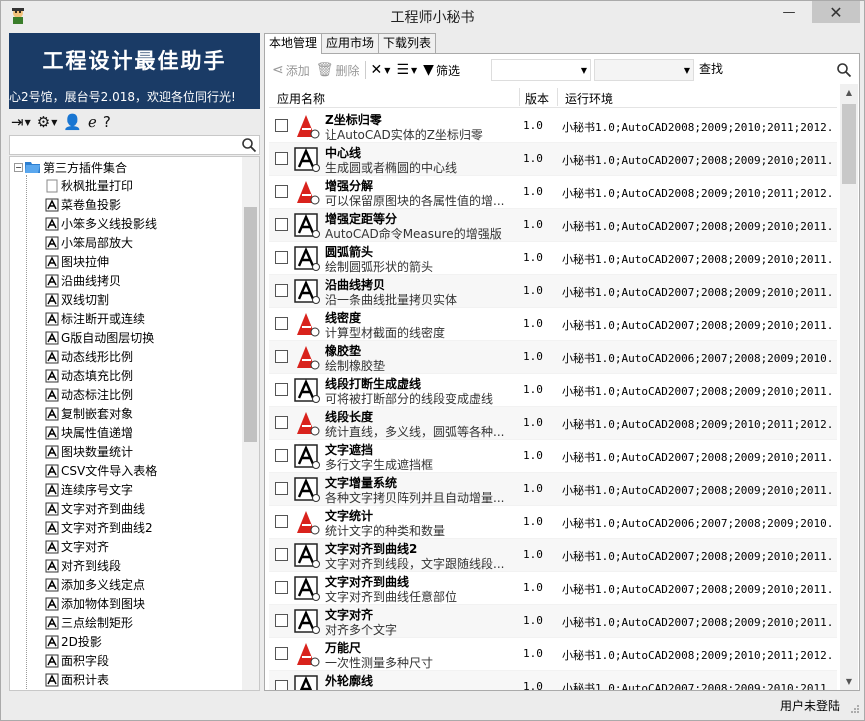 The image size is (865, 721). Describe the element at coordinates (18, 167) in the screenshot. I see `collapse-icon: −` at that location.